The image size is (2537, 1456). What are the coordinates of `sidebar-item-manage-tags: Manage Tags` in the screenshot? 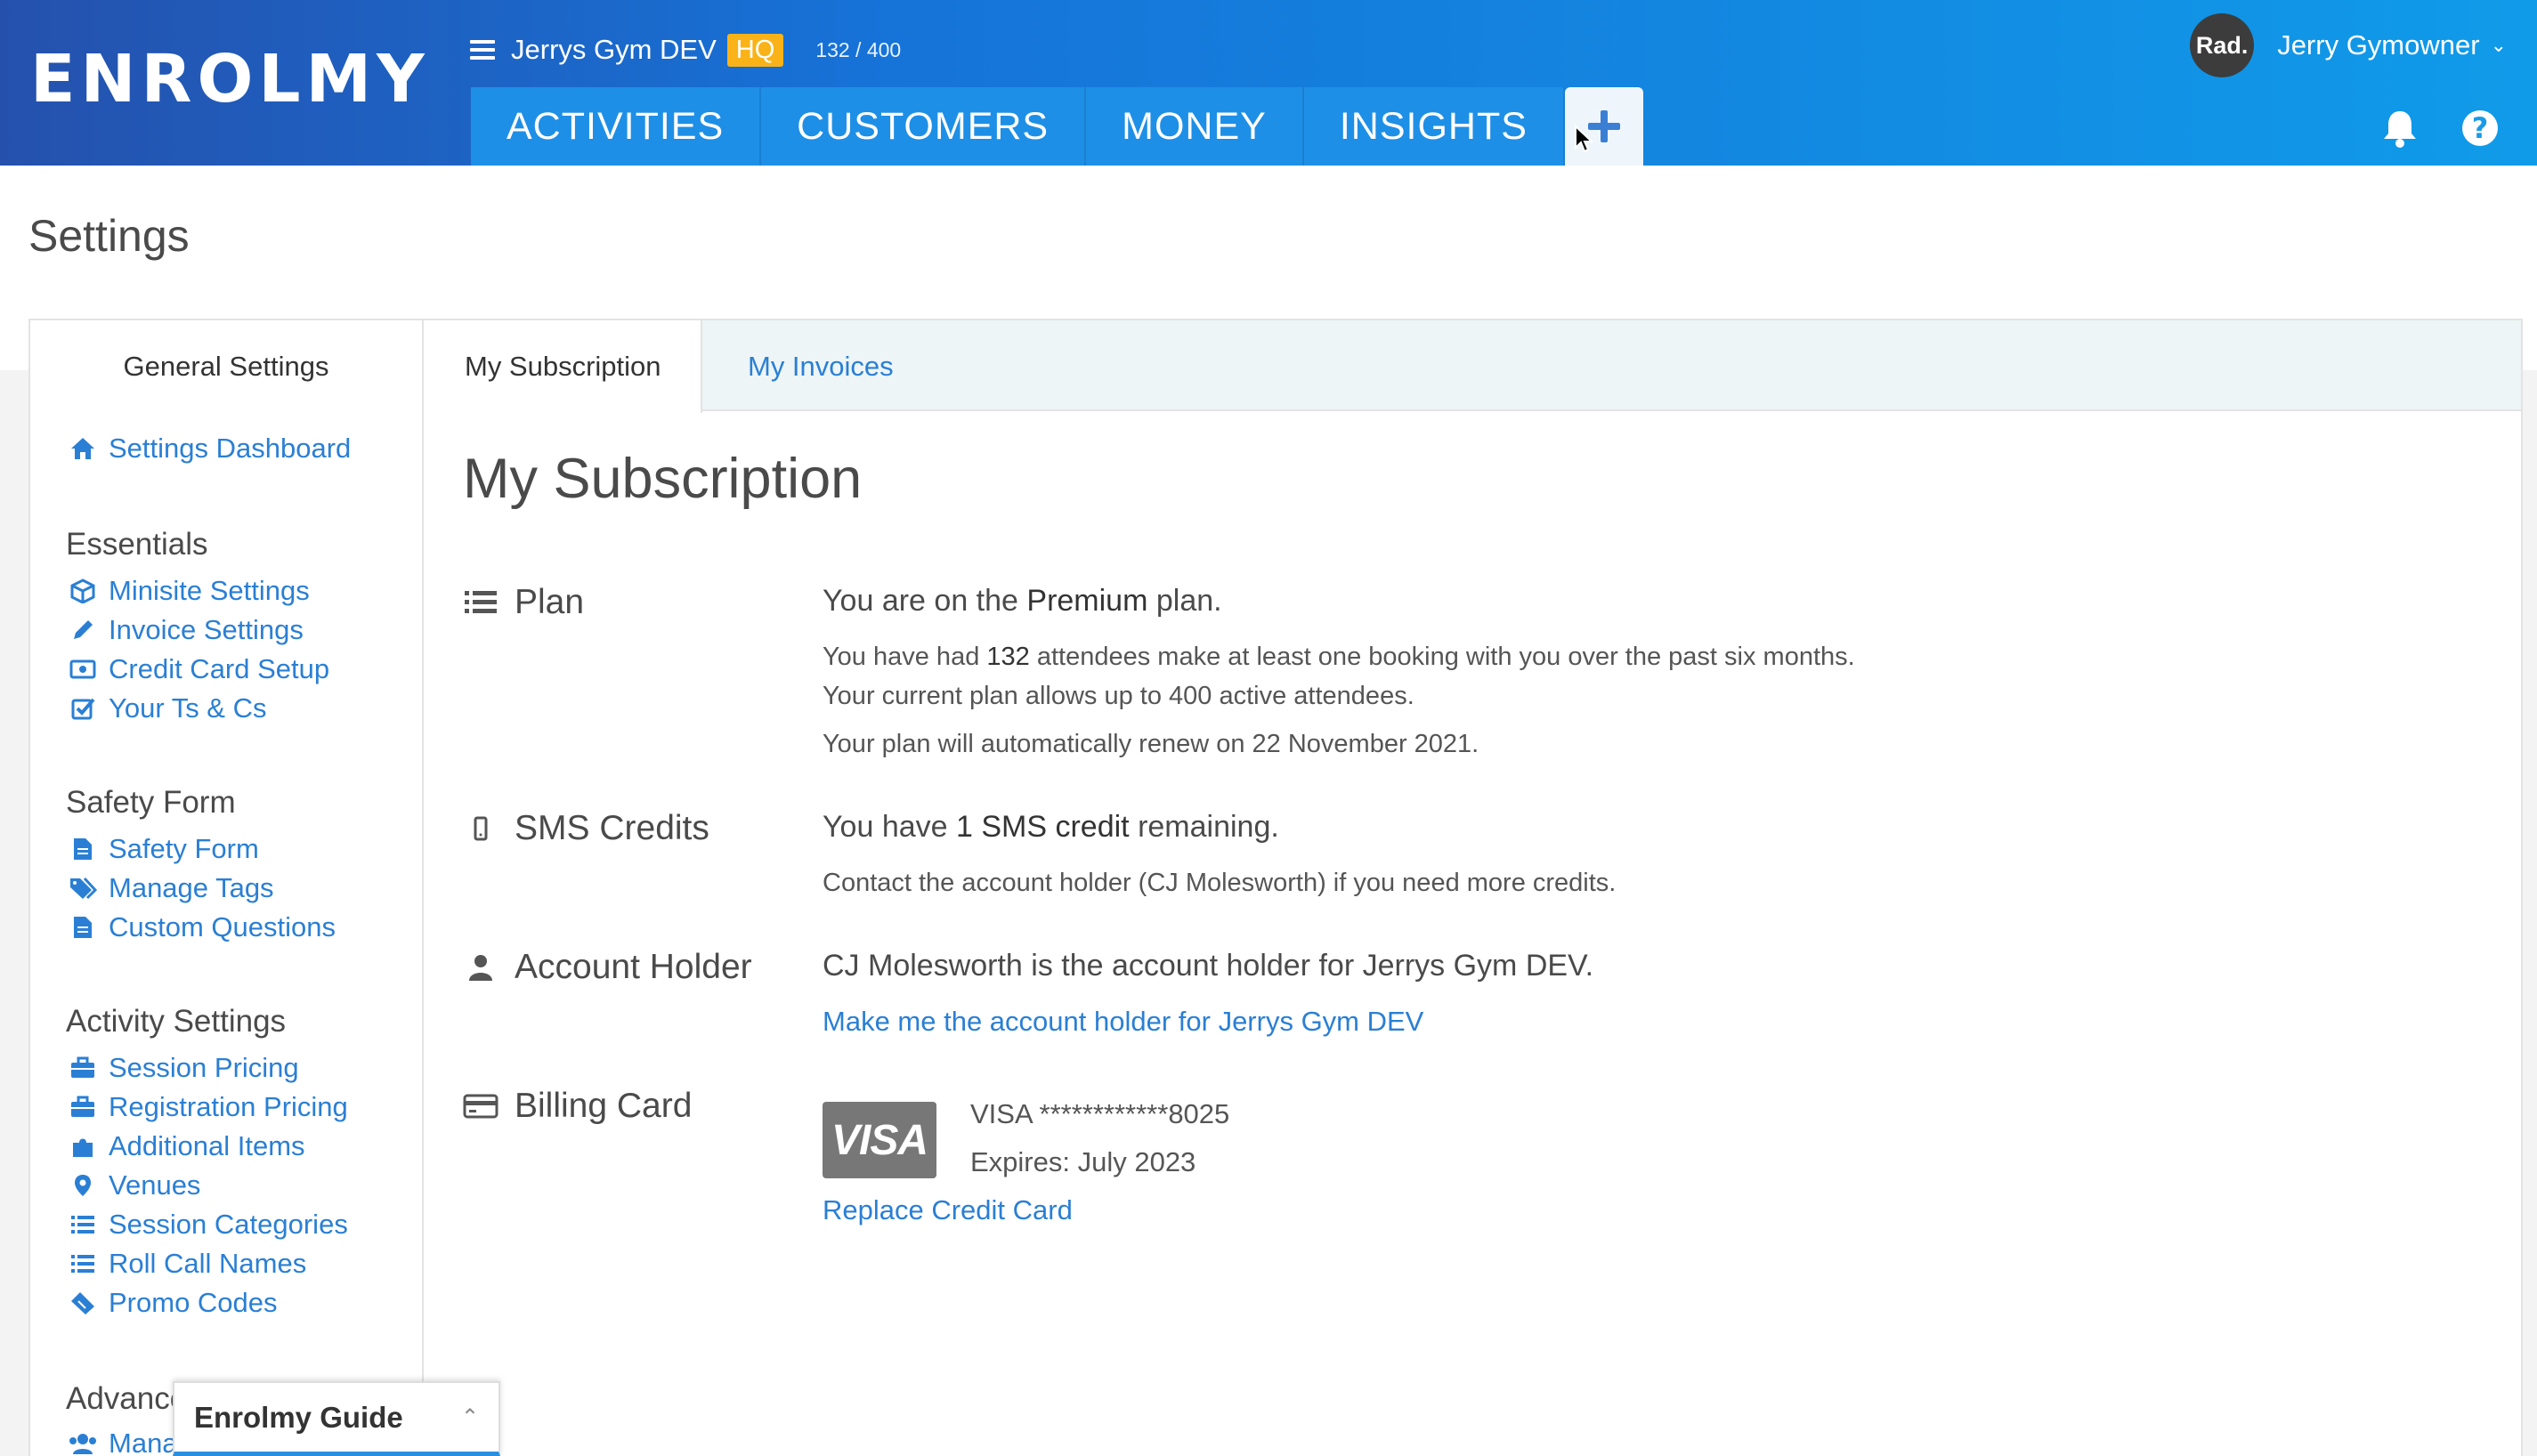 It's located at (171, 888).